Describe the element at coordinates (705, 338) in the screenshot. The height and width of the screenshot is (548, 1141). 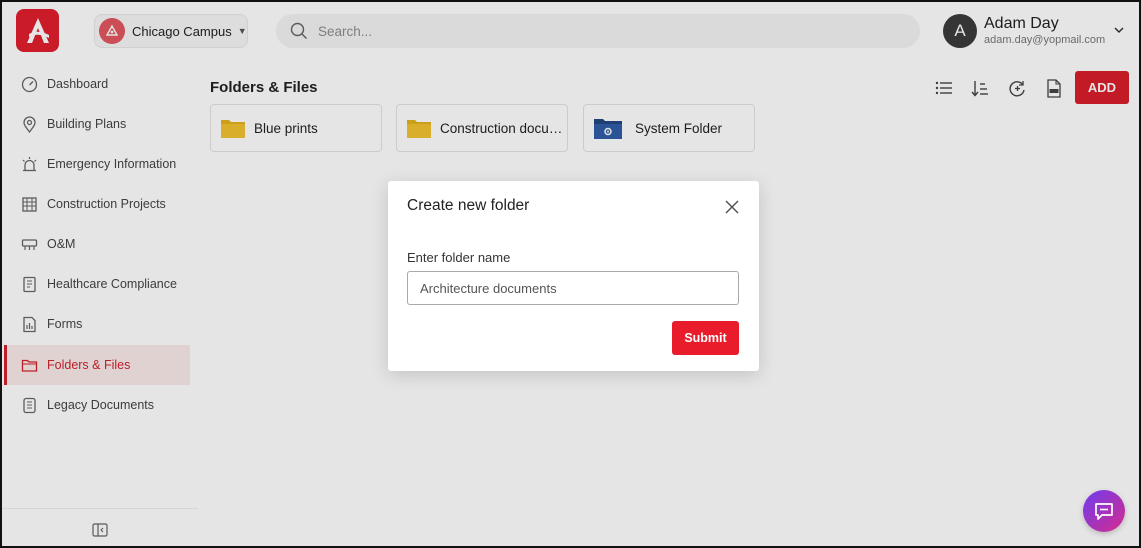
I see `submit-button: Submit` at that location.